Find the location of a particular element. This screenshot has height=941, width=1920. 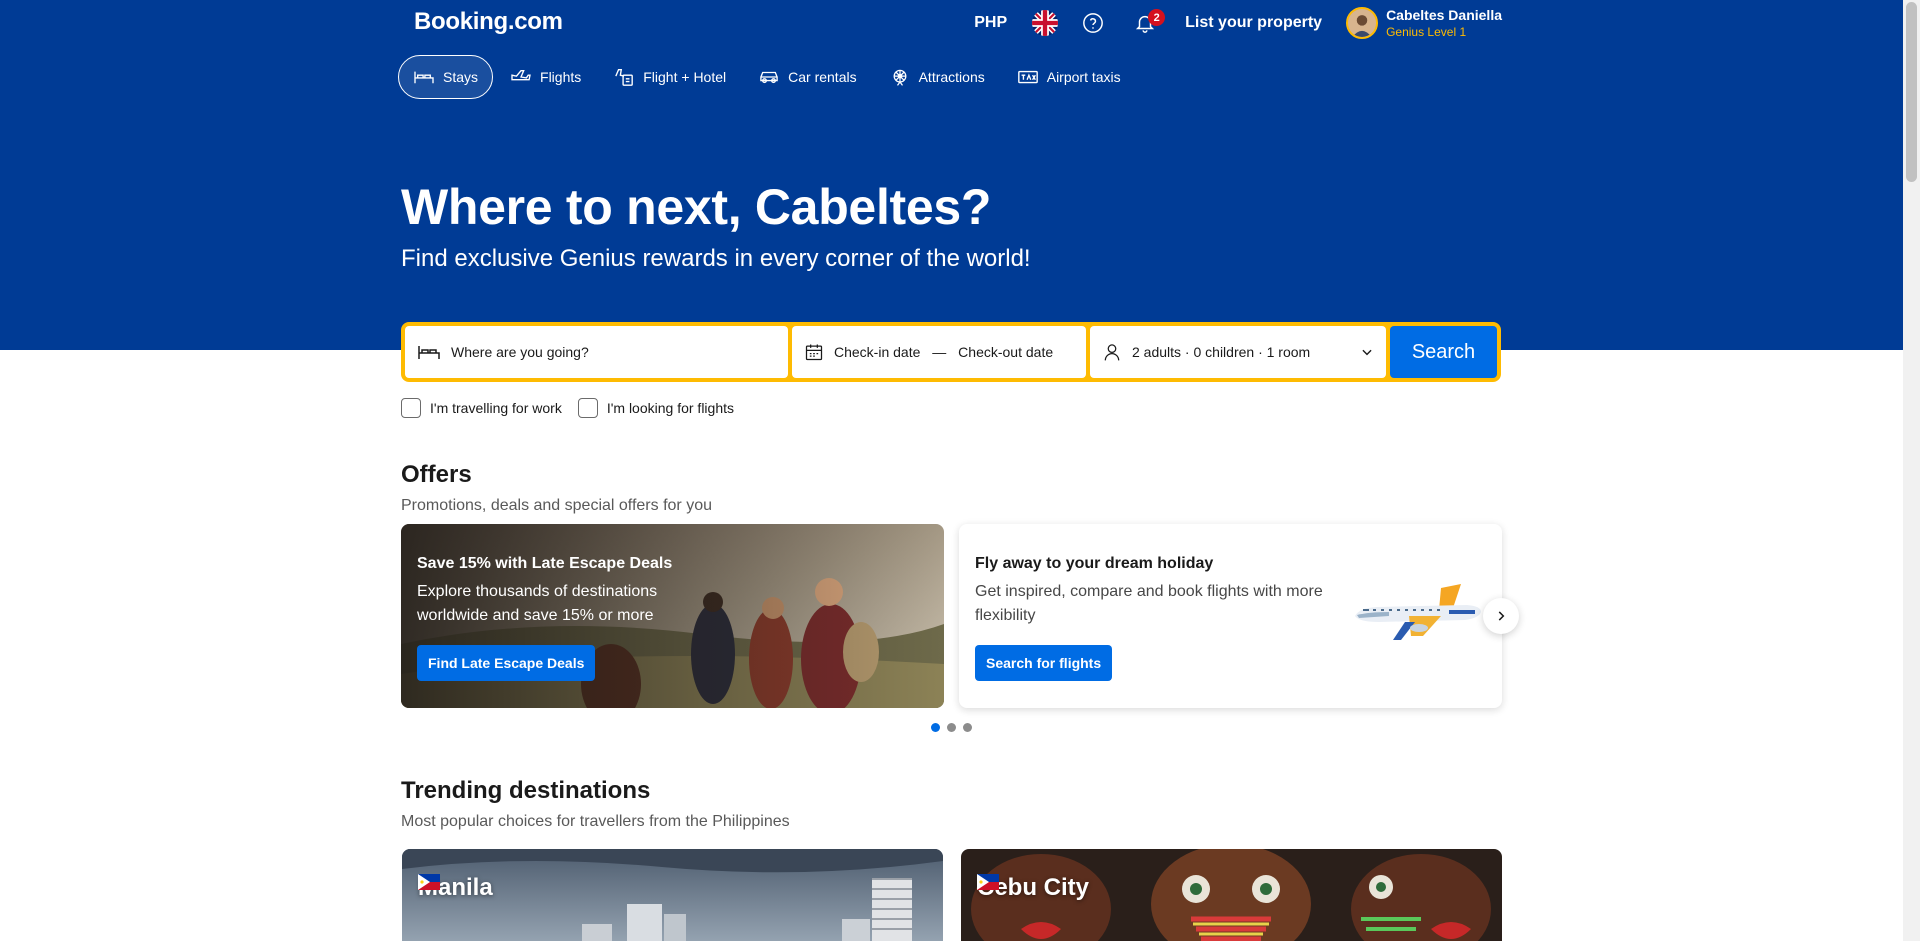

search-button: Search is located at coordinates (1443, 352).